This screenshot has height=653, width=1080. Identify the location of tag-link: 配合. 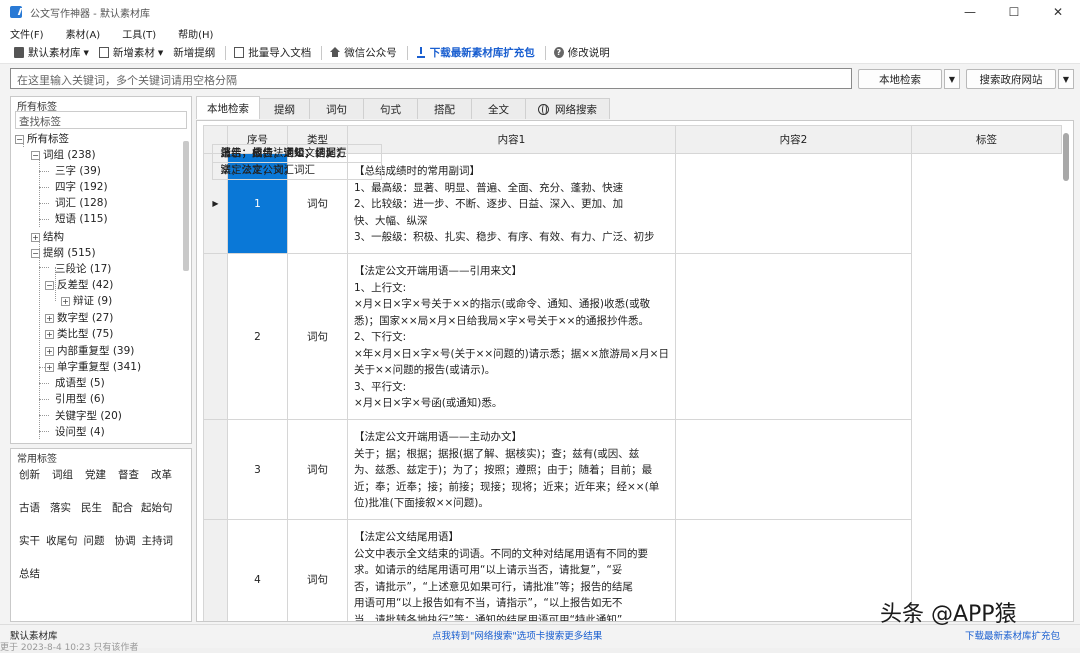
(122, 507).